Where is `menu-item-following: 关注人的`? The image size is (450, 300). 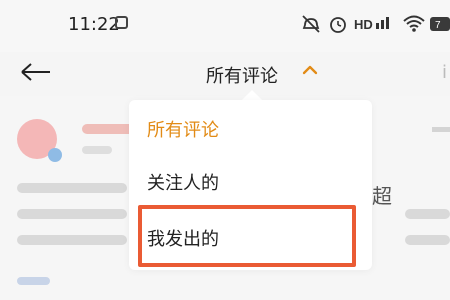 menu-item-following: 关注人的 is located at coordinates (250, 184).